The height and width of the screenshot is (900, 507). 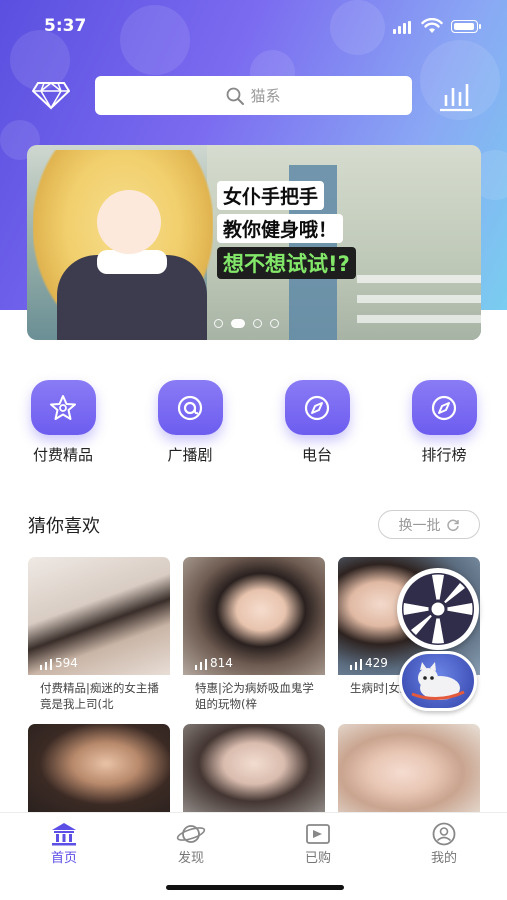 I want to click on status-time: 5:37, so click(x=65, y=26).